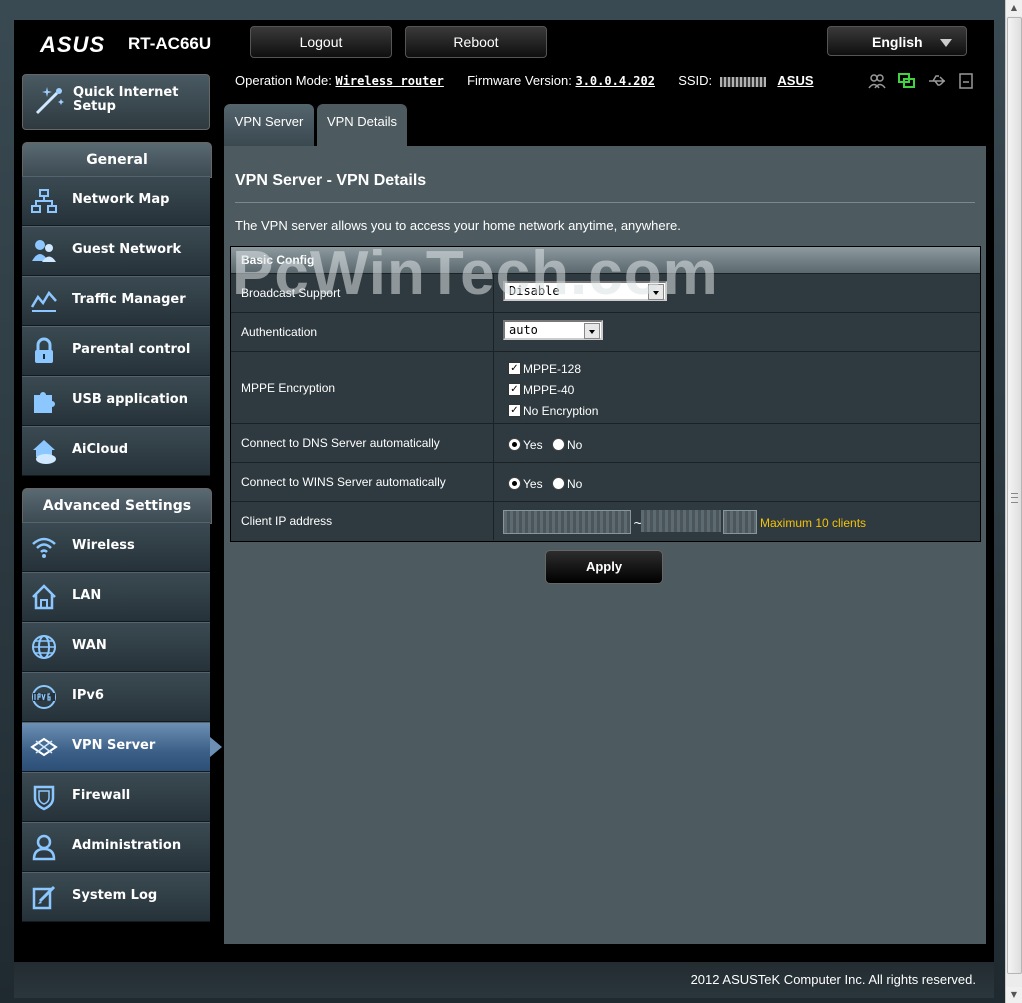  Describe the element at coordinates (287, 521) in the screenshot. I see `client-ip-label: Client IP address` at that location.